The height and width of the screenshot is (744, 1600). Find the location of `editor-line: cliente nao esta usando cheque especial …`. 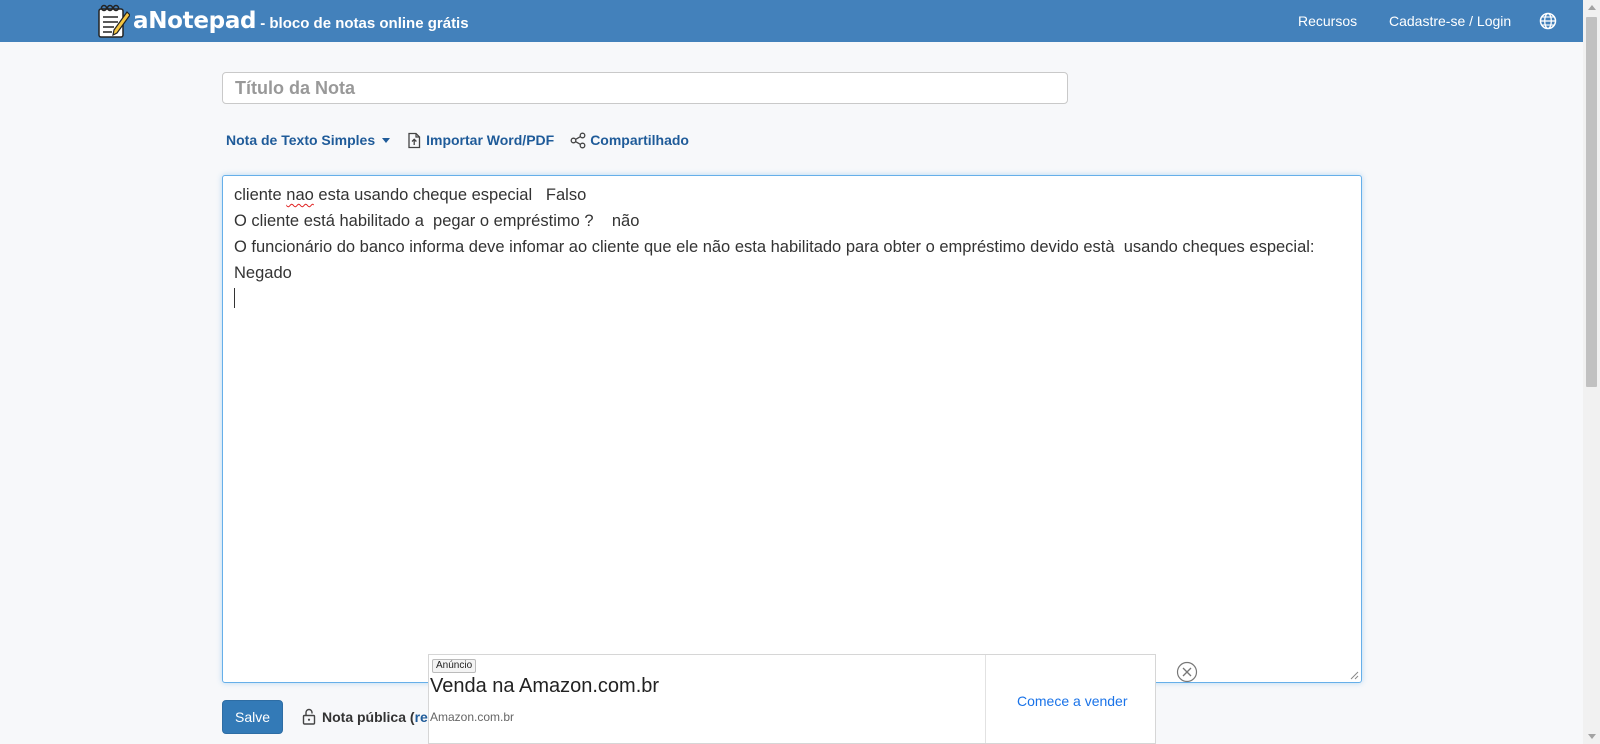

editor-line: cliente nao esta usando cheque especial … is located at coordinates (792, 195).